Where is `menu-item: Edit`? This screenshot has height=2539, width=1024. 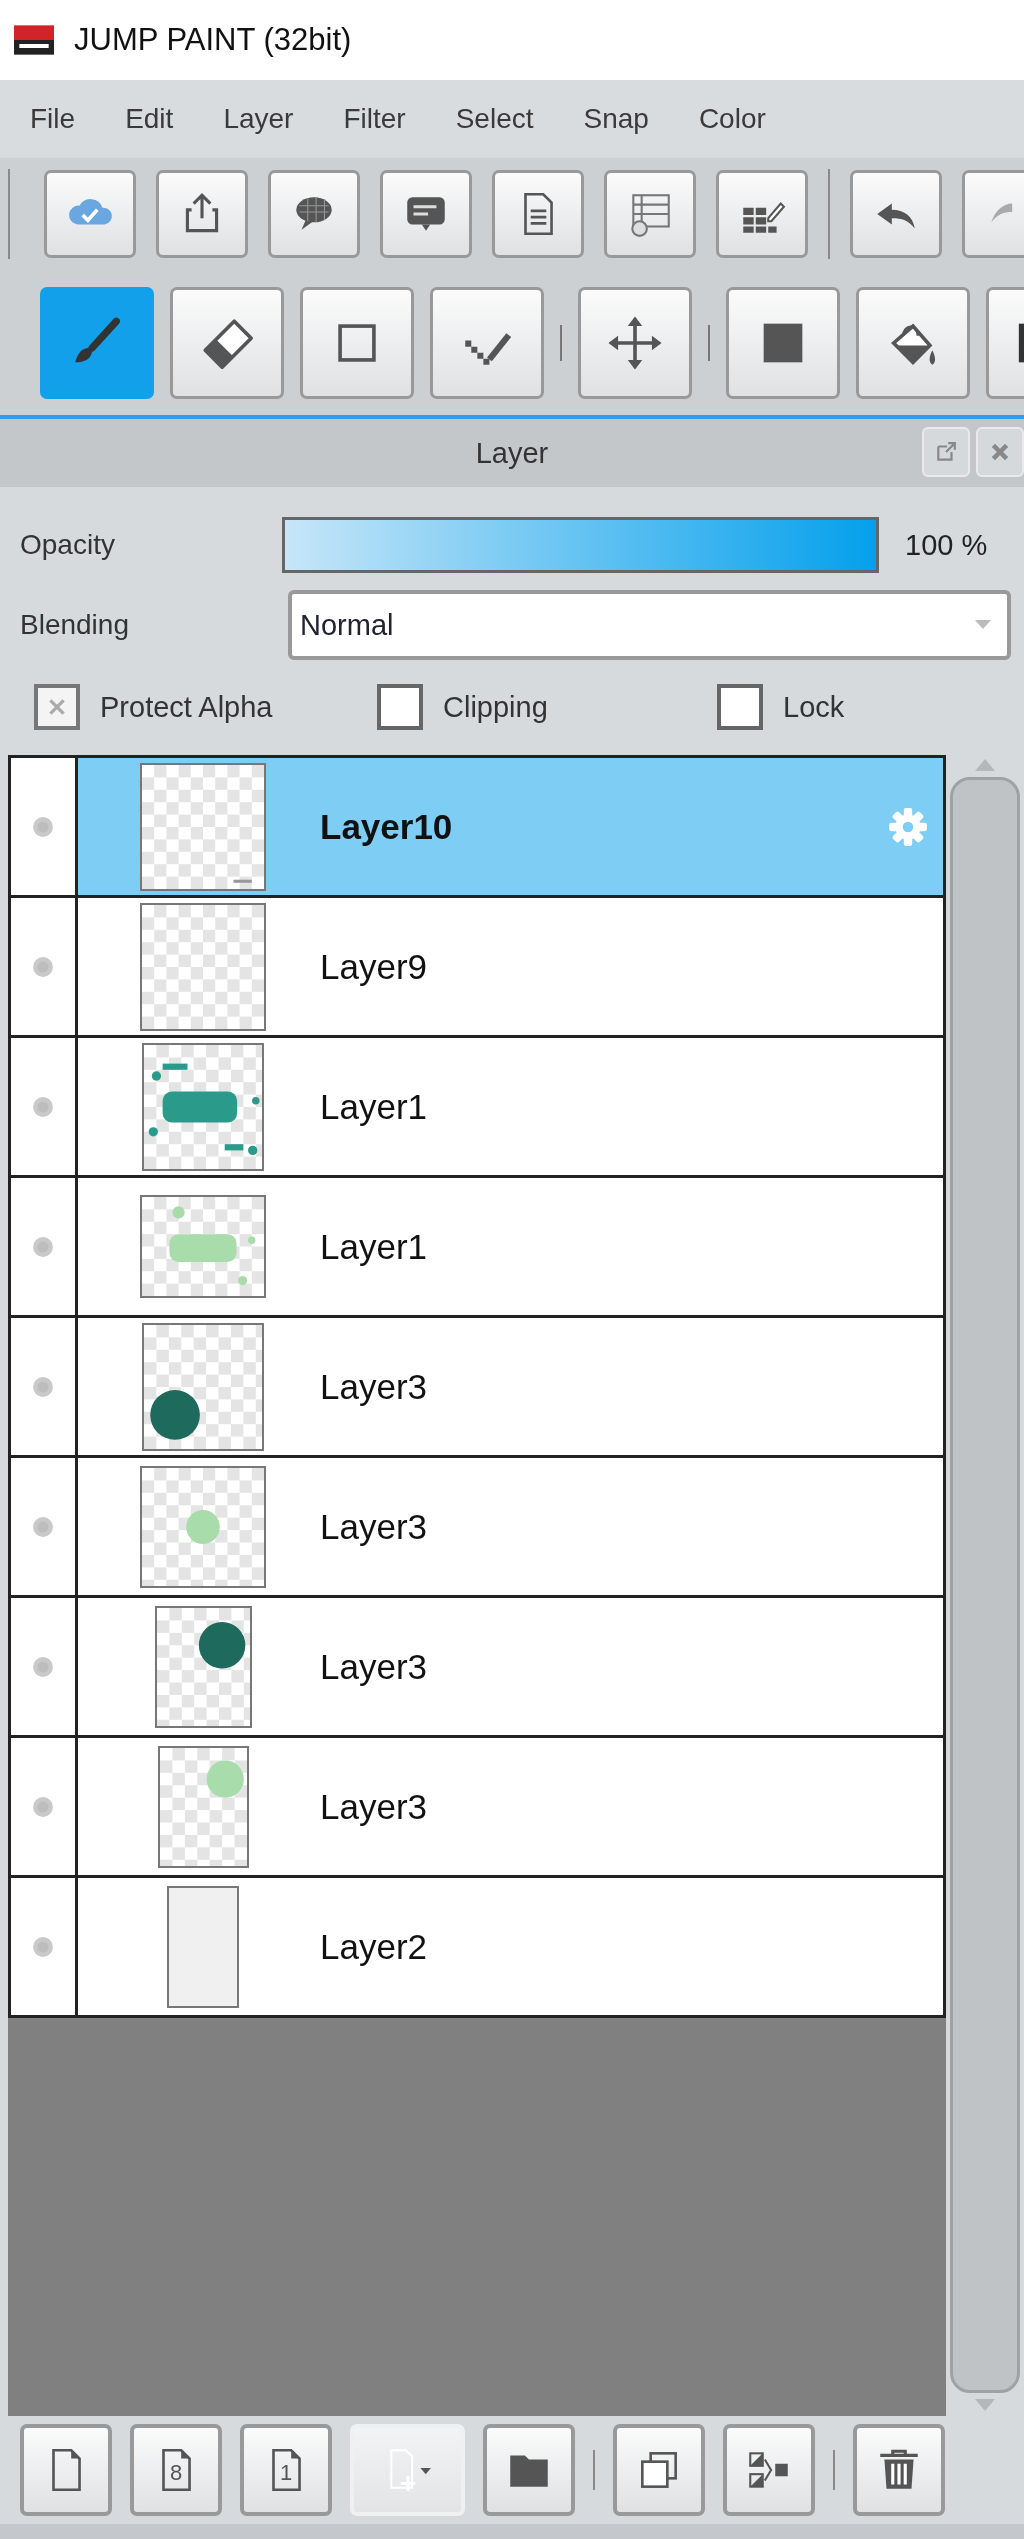
menu-item: Edit is located at coordinates (149, 119).